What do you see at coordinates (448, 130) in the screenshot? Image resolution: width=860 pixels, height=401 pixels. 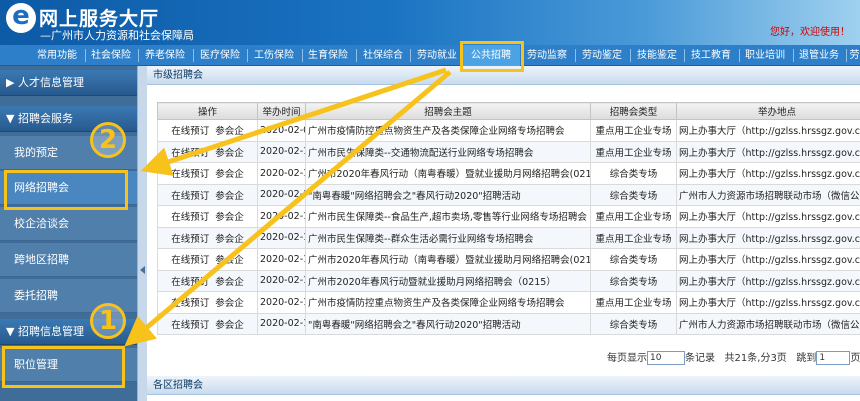 I see `cell-theme: 广州市疫情防控重点物资生产及各类保障企业网络专场招聘会` at bounding box center [448, 130].